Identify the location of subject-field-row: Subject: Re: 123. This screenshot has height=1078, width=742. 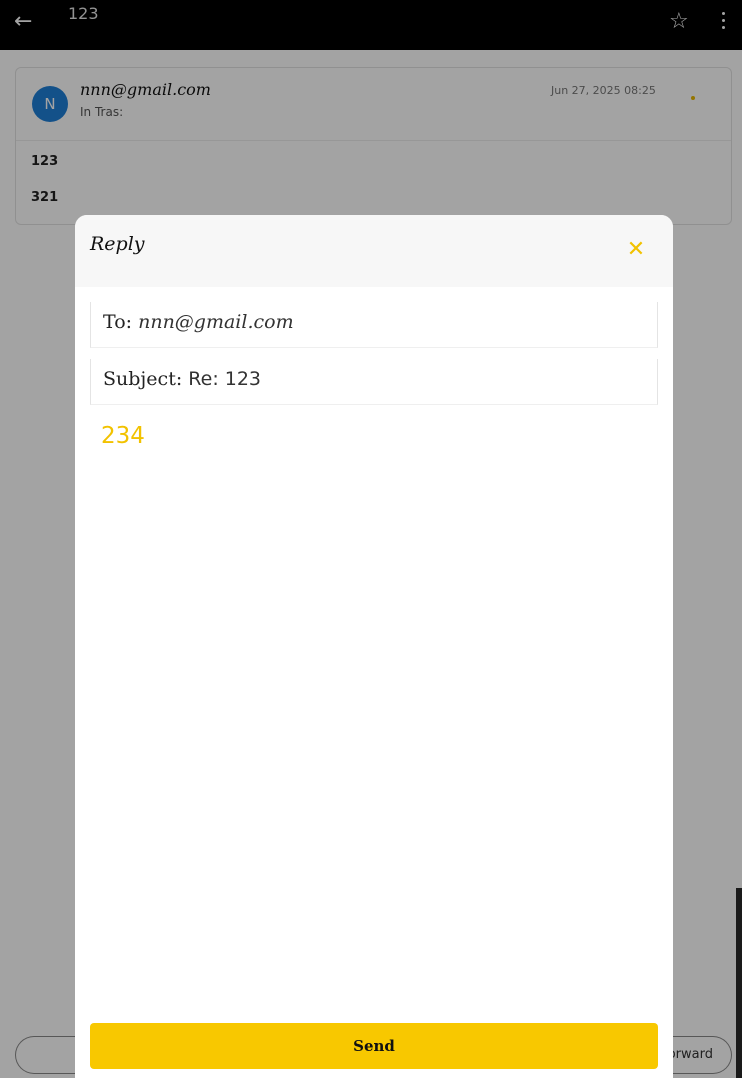
(182, 379).